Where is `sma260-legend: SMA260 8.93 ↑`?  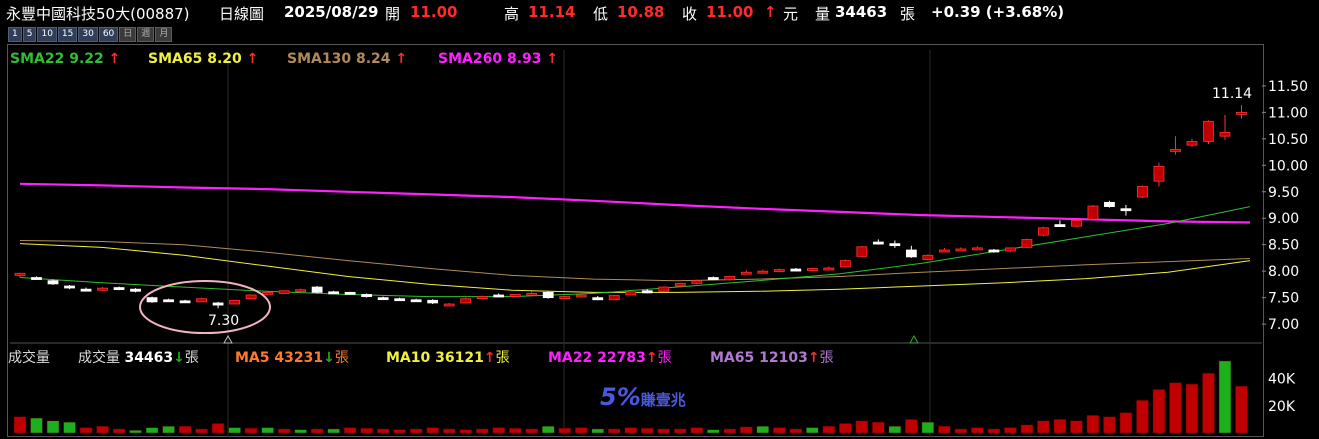 sma260-legend: SMA260 8.93 ↑ is located at coordinates (498, 59).